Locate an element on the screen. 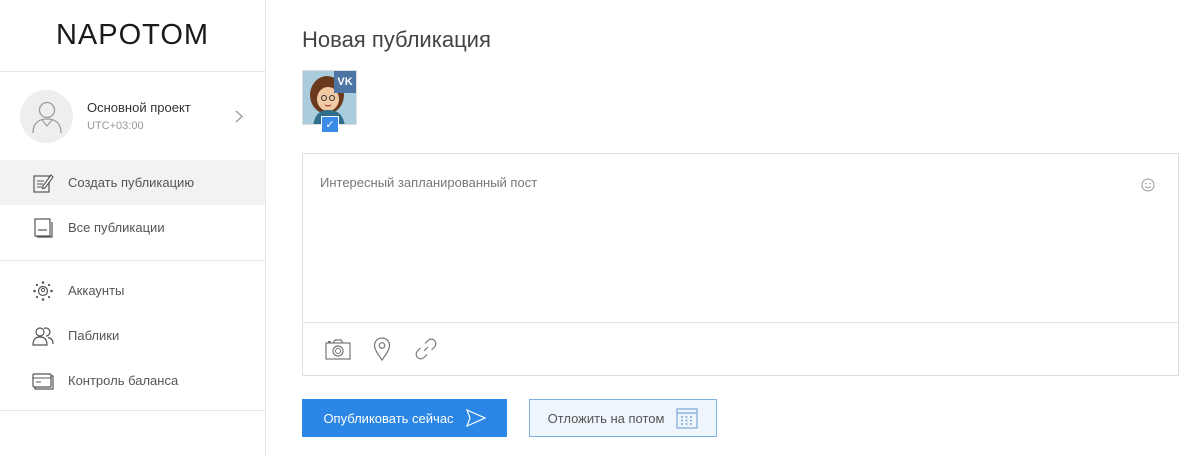 Image resolution: width=1200 pixels, height=456 pixels. calendar-icon is located at coordinates (687, 418).